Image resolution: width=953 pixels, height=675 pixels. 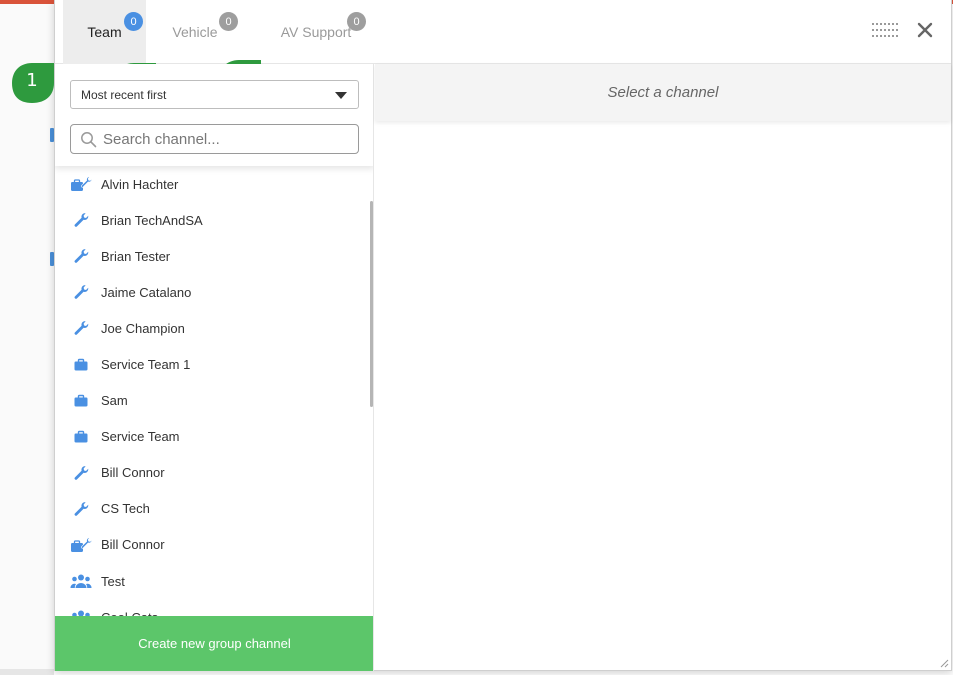 What do you see at coordinates (146, 365) in the screenshot?
I see `channel-name: Service Team 1` at bounding box center [146, 365].